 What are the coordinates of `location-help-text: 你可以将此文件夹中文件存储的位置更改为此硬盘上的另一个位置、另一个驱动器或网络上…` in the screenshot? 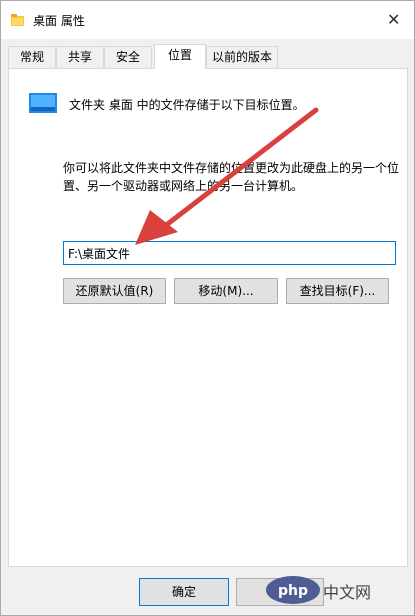 It's located at (231, 177).